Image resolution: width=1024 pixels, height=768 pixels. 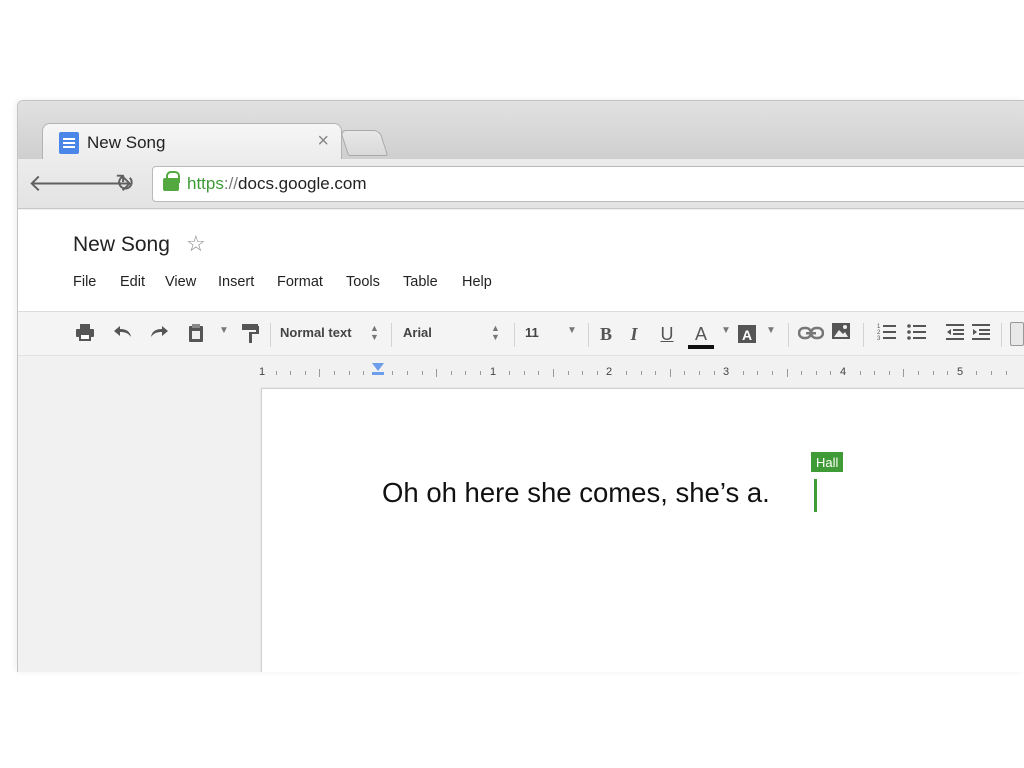 I want to click on back-arrow-icon: 🡐, so click(x=60, y=184).